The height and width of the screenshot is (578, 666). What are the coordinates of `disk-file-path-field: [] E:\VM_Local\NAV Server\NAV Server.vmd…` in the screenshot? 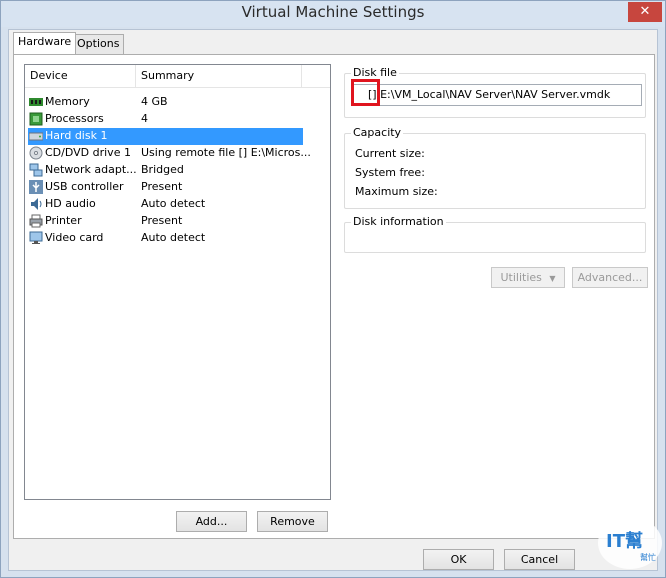 It's located at (497, 95).